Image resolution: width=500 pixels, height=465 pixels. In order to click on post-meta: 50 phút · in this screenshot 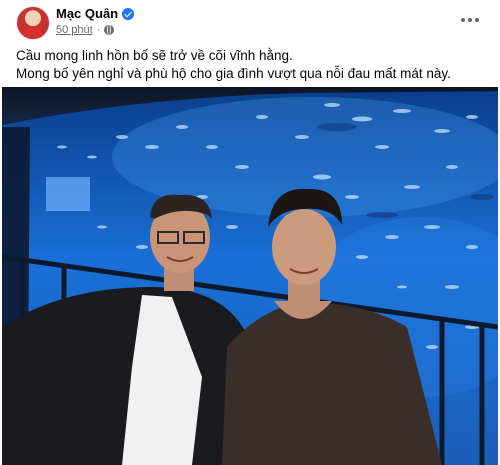, I will do `click(85, 30)`.